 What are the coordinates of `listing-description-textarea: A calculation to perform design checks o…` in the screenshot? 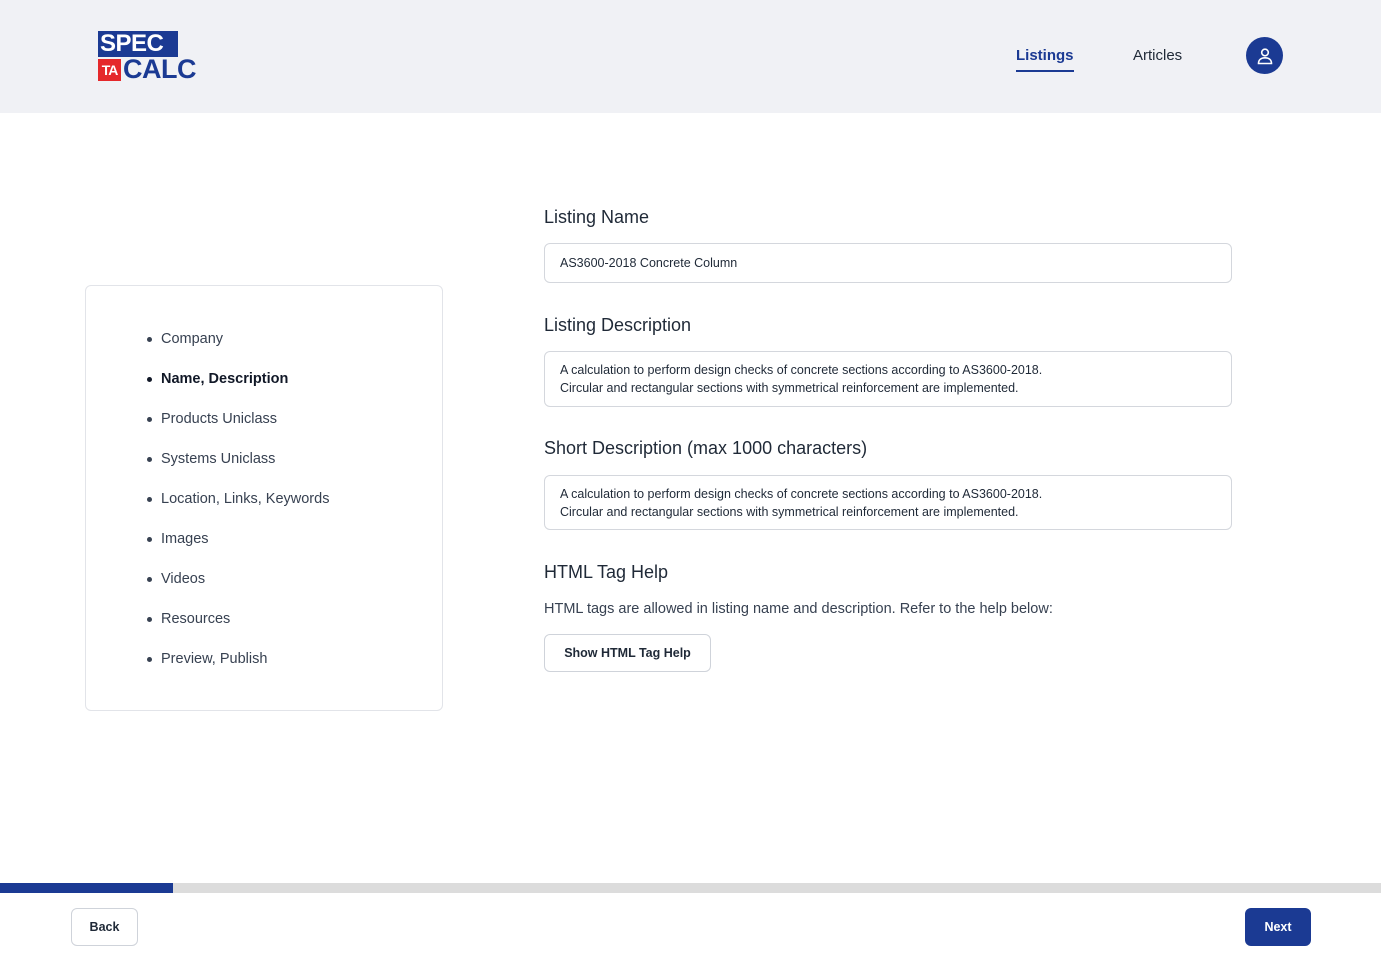 It's located at (888, 379).